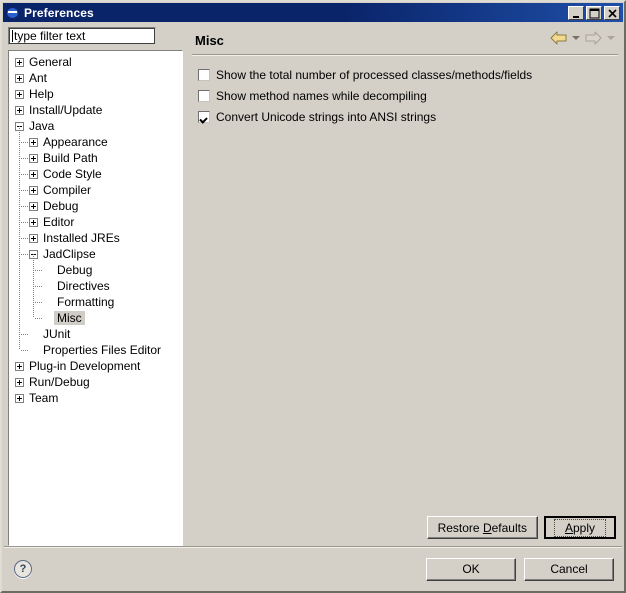 This screenshot has height=593, width=626. What do you see at coordinates (520, 569) in the screenshot?
I see `footer-button-row: OK Cancel` at bounding box center [520, 569].